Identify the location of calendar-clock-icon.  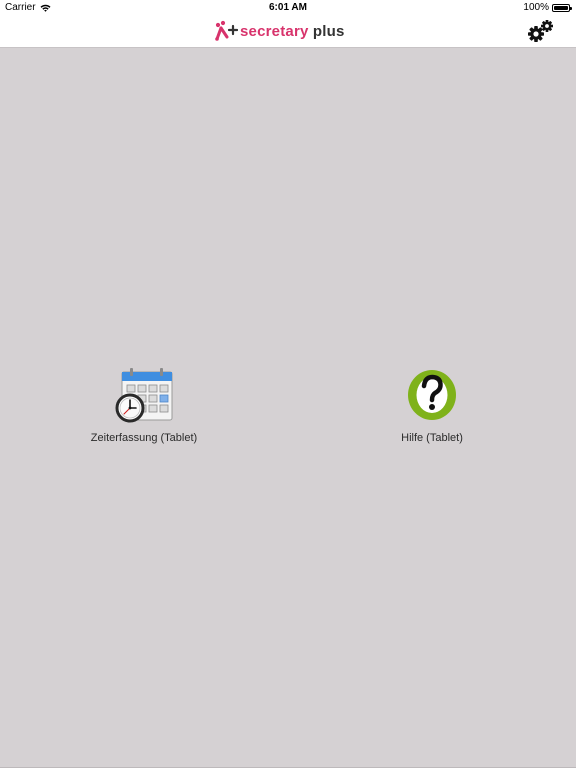
(144, 395).